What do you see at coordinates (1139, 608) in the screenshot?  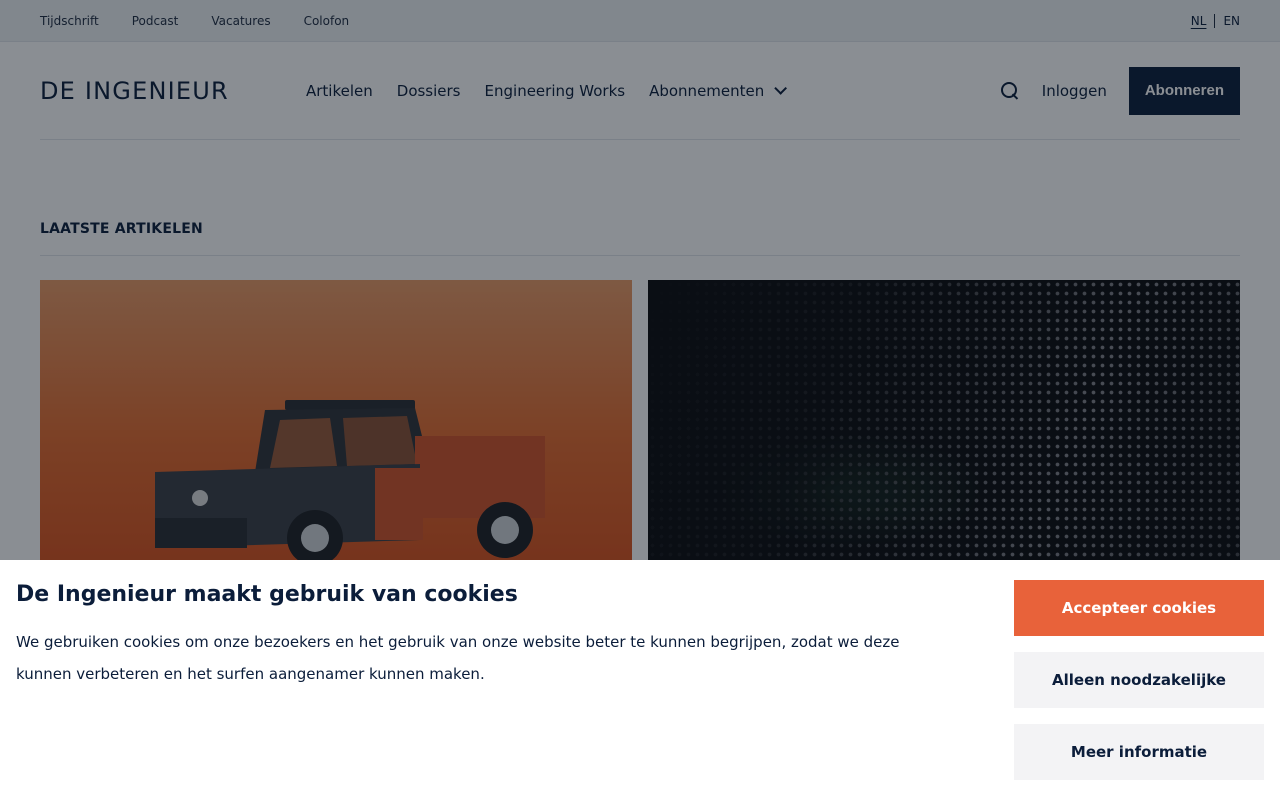 I see `accept-cookies-button: Accepteer cookies` at bounding box center [1139, 608].